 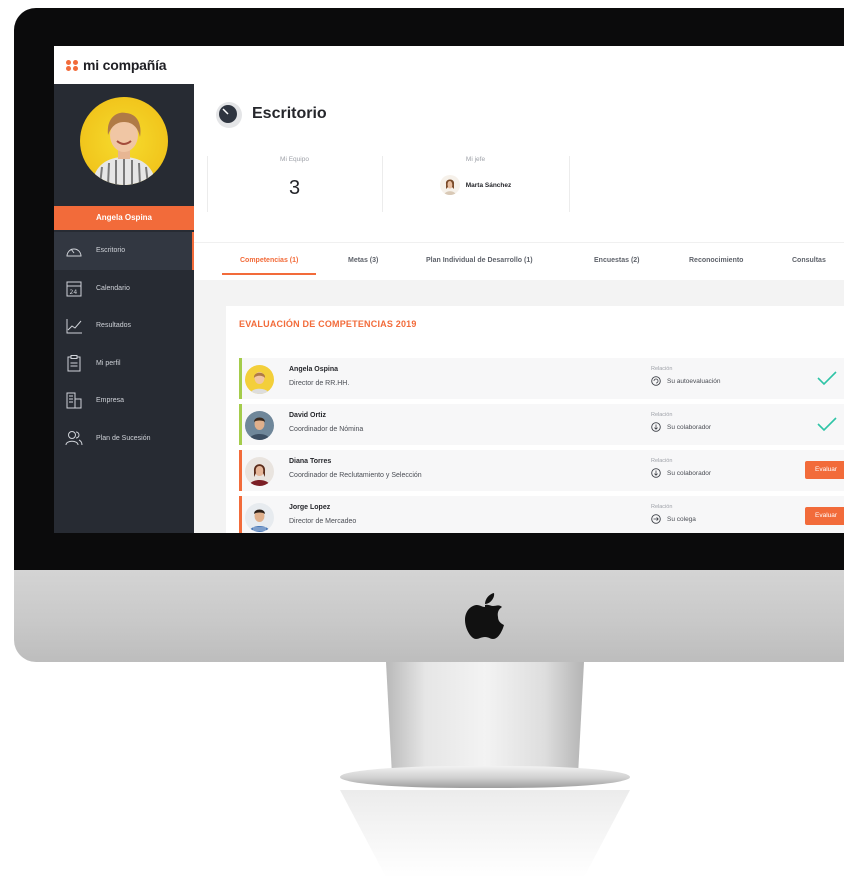 What do you see at coordinates (363, 262) in the screenshot?
I see `tab-metas: Metas (3)` at bounding box center [363, 262].